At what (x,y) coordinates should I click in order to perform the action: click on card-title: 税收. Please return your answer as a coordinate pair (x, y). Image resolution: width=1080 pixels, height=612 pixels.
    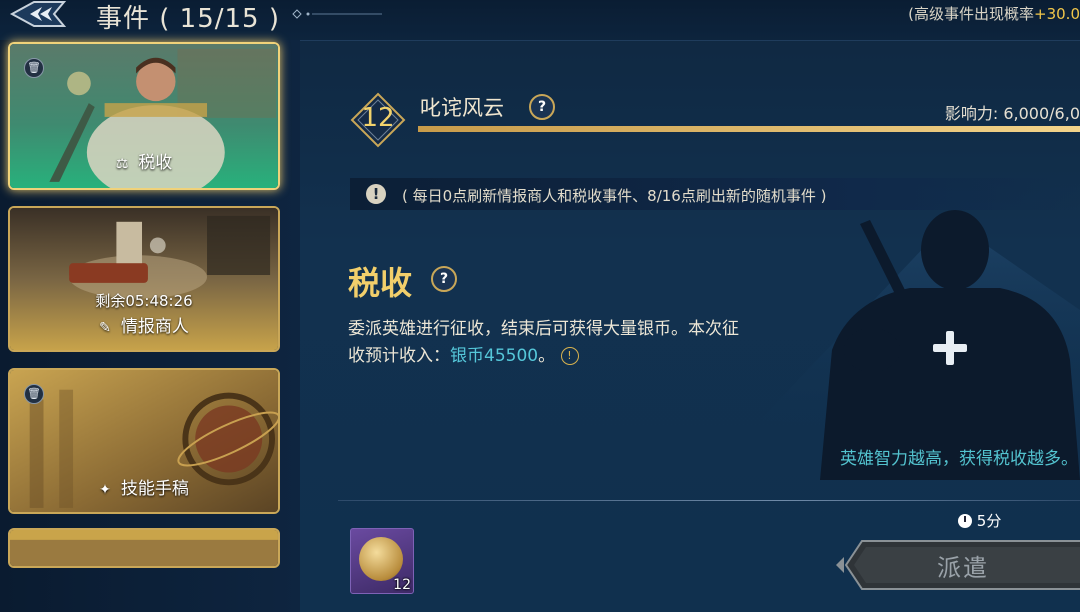
    Looking at the image, I should click on (155, 163).